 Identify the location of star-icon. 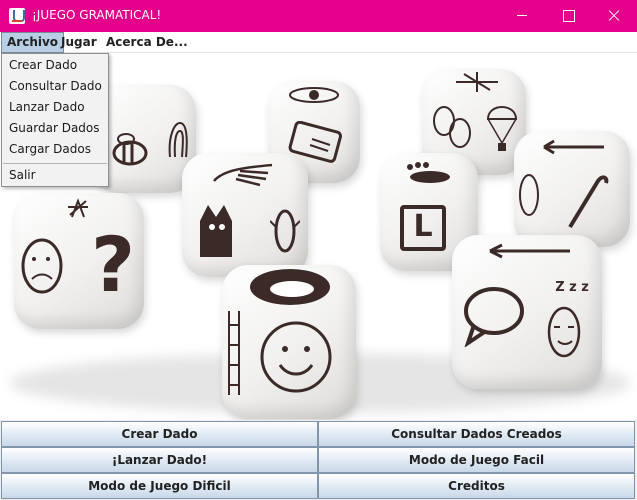
(82, 208).